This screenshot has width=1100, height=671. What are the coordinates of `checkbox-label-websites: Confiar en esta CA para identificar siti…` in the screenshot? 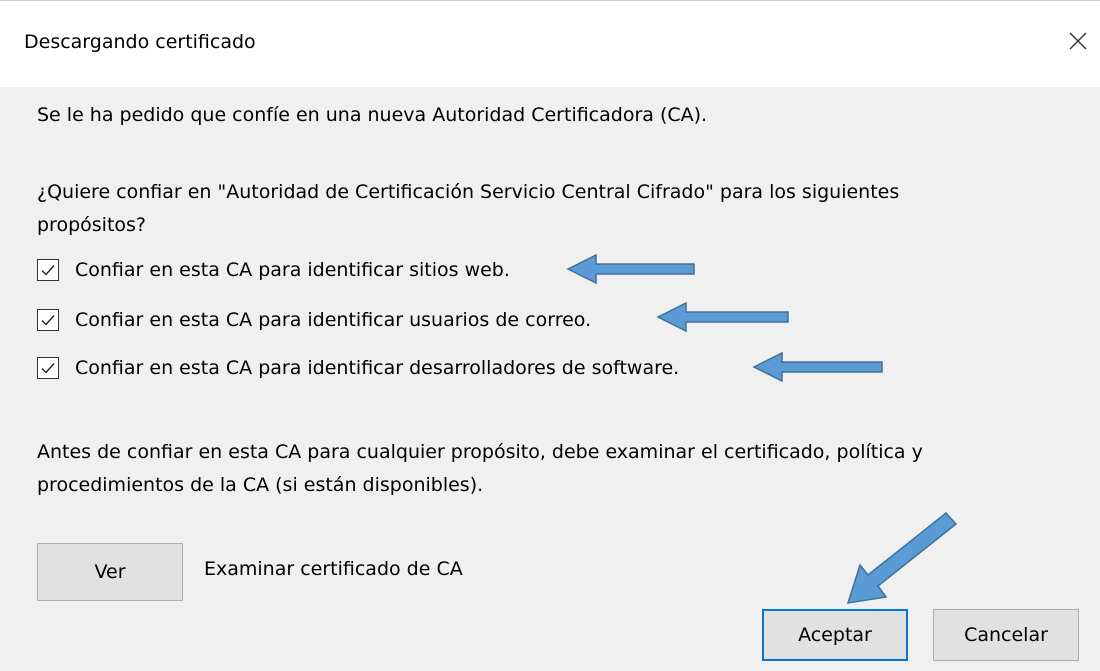 It's located at (292, 270).